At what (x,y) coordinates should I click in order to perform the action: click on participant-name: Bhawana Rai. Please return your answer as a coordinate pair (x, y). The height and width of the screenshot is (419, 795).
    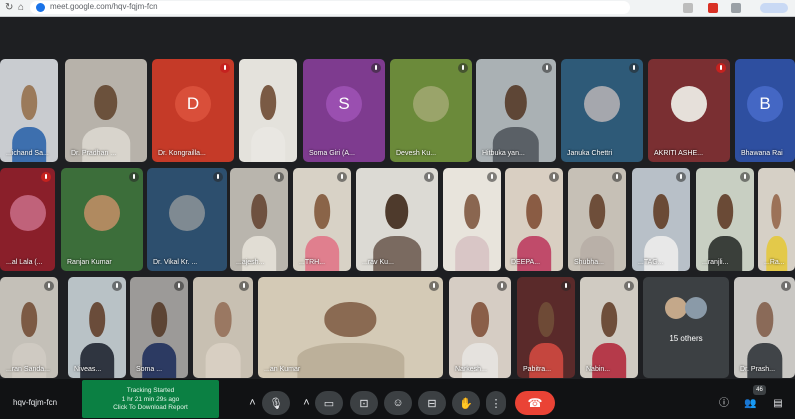
    Looking at the image, I should click on (762, 153).